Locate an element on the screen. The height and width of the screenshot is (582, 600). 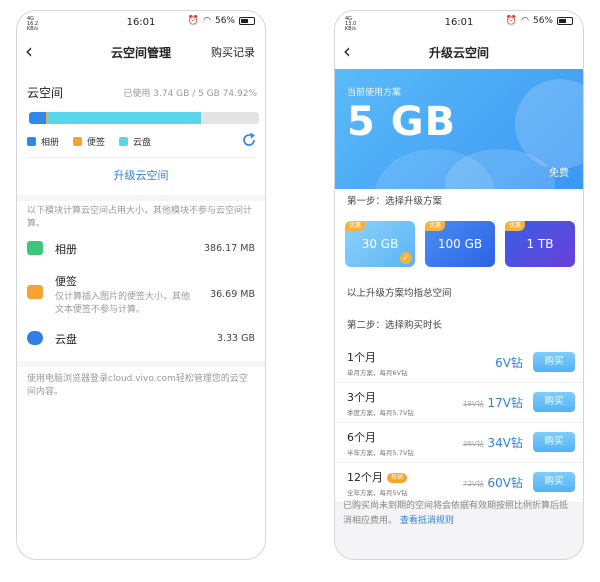
duration-name-with-badge: 12个月 热销 is located at coordinates (377, 477).